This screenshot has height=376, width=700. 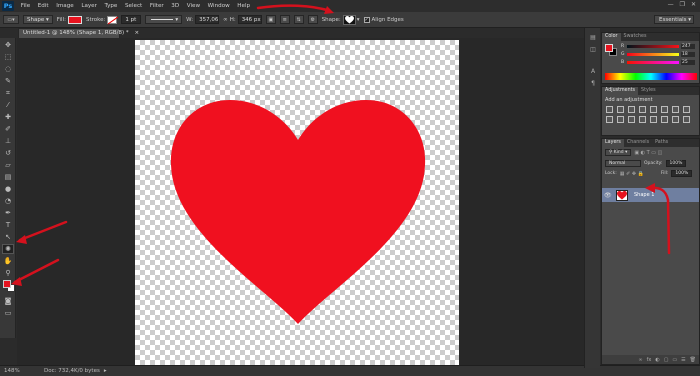 I want to click on menu-window: Window, so click(x=219, y=6).